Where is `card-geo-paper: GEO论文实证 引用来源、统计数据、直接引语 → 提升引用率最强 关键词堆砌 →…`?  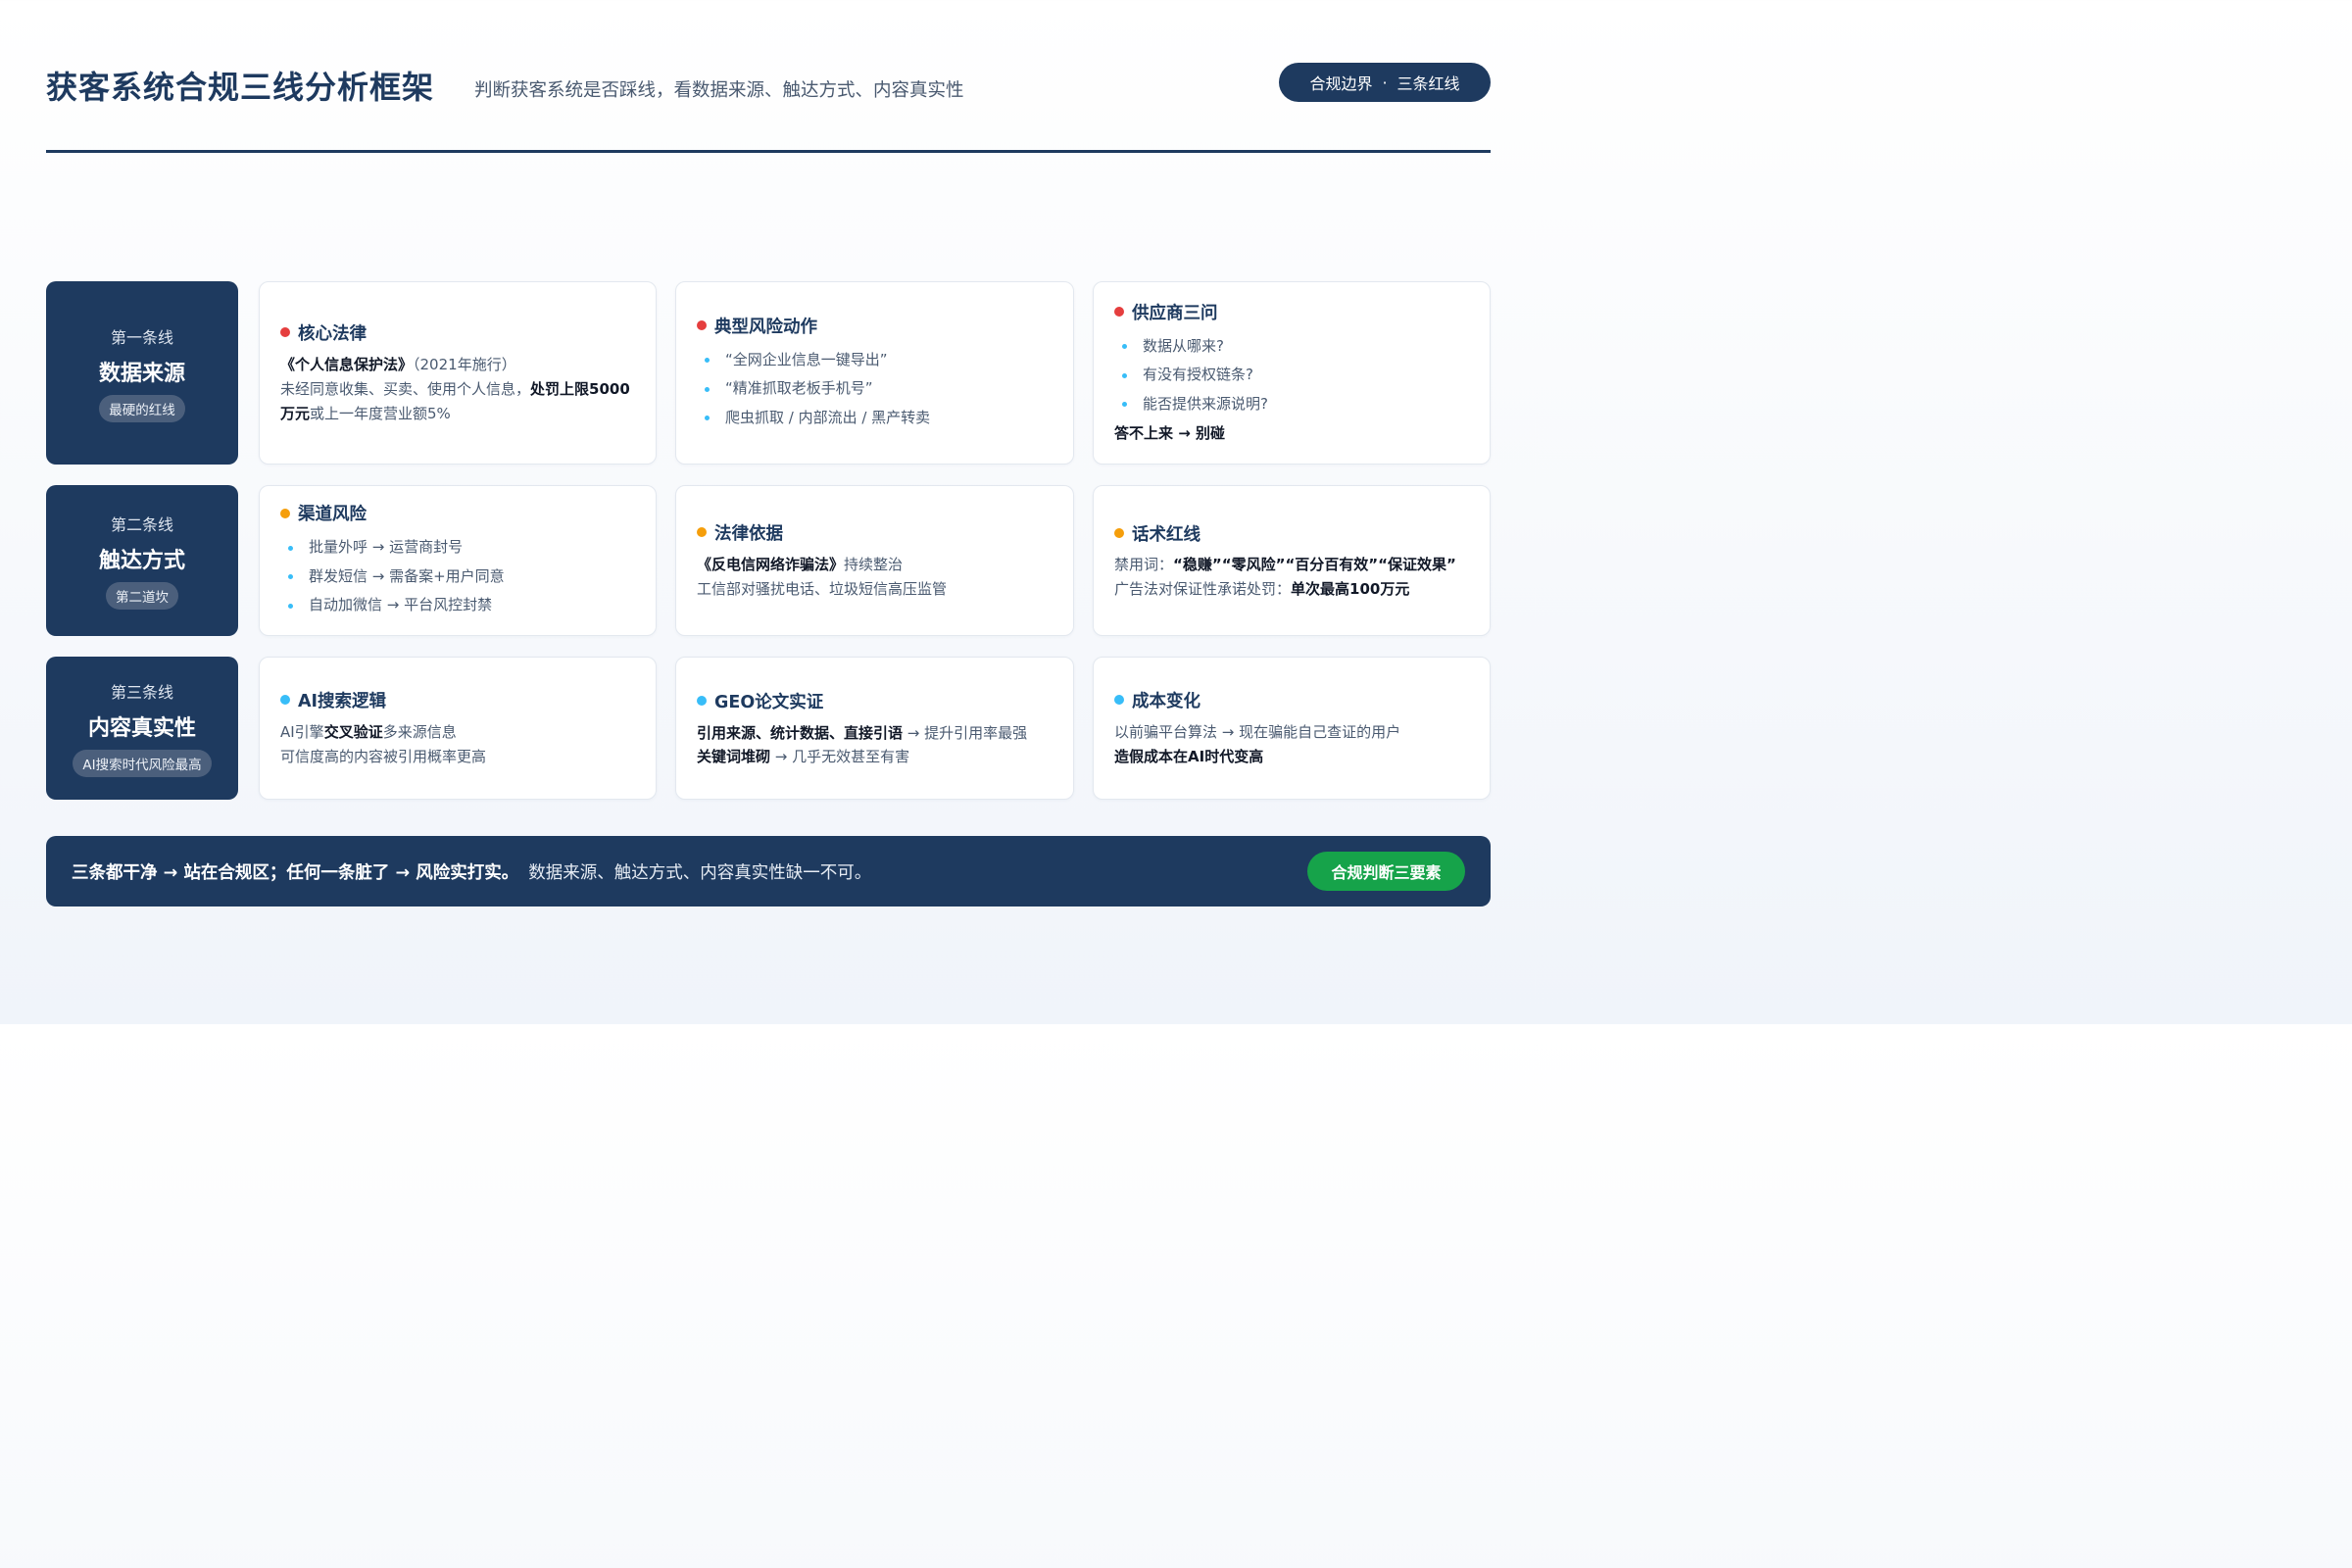
card-geo-paper: GEO论文实证 引用来源、统计数据、直接引语 → 提升引用率最强 关键词堆砌 →… is located at coordinates (874, 728).